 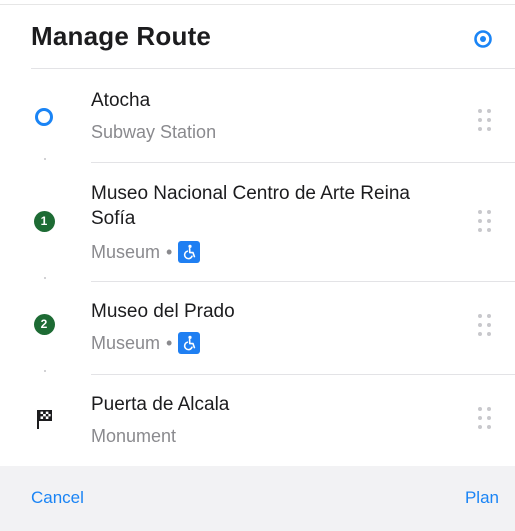 I want to click on header-divider, so click(x=273, y=68).